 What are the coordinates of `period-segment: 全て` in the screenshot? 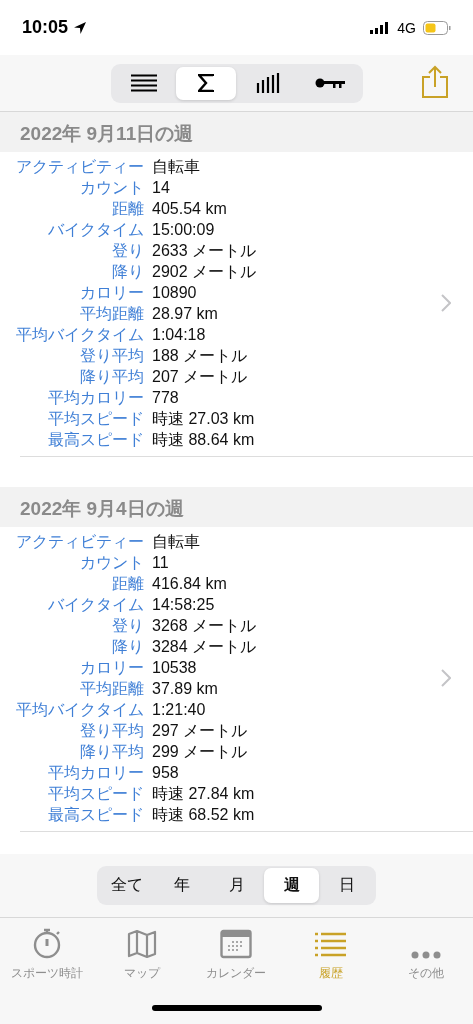 It's located at (126, 885).